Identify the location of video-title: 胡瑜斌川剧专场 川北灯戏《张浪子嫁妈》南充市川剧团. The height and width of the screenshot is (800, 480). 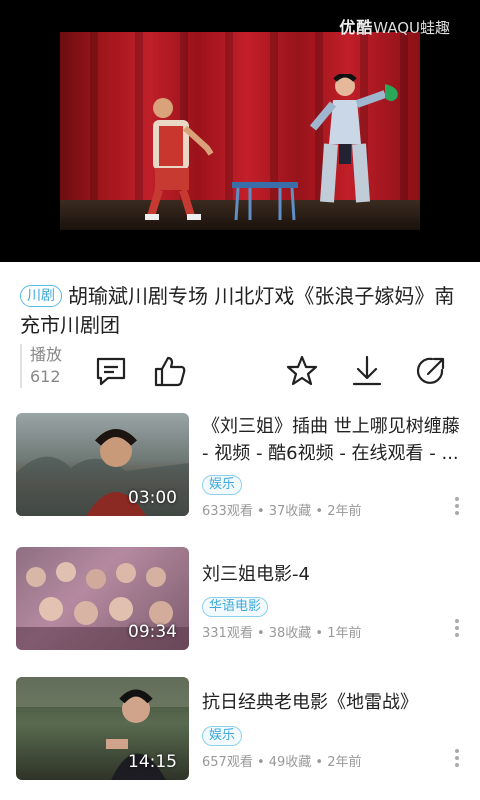
(237, 310).